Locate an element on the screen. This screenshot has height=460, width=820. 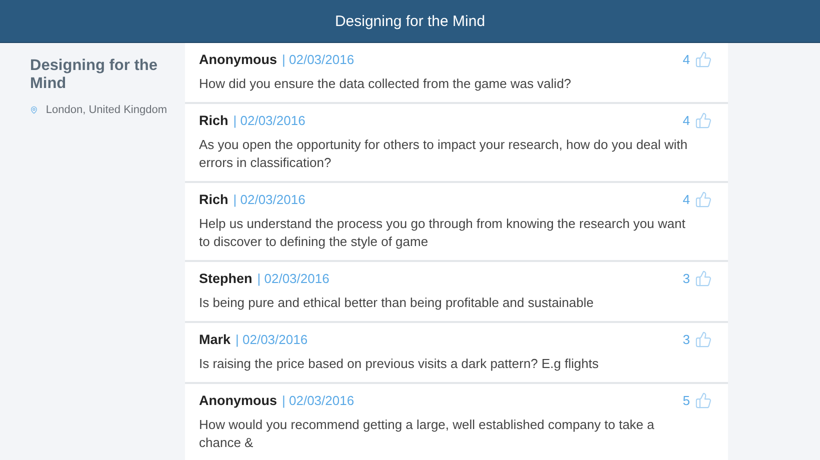
question-text: Is being pure and ethical better than being profitable and sustainable is located at coordinates (397, 303).